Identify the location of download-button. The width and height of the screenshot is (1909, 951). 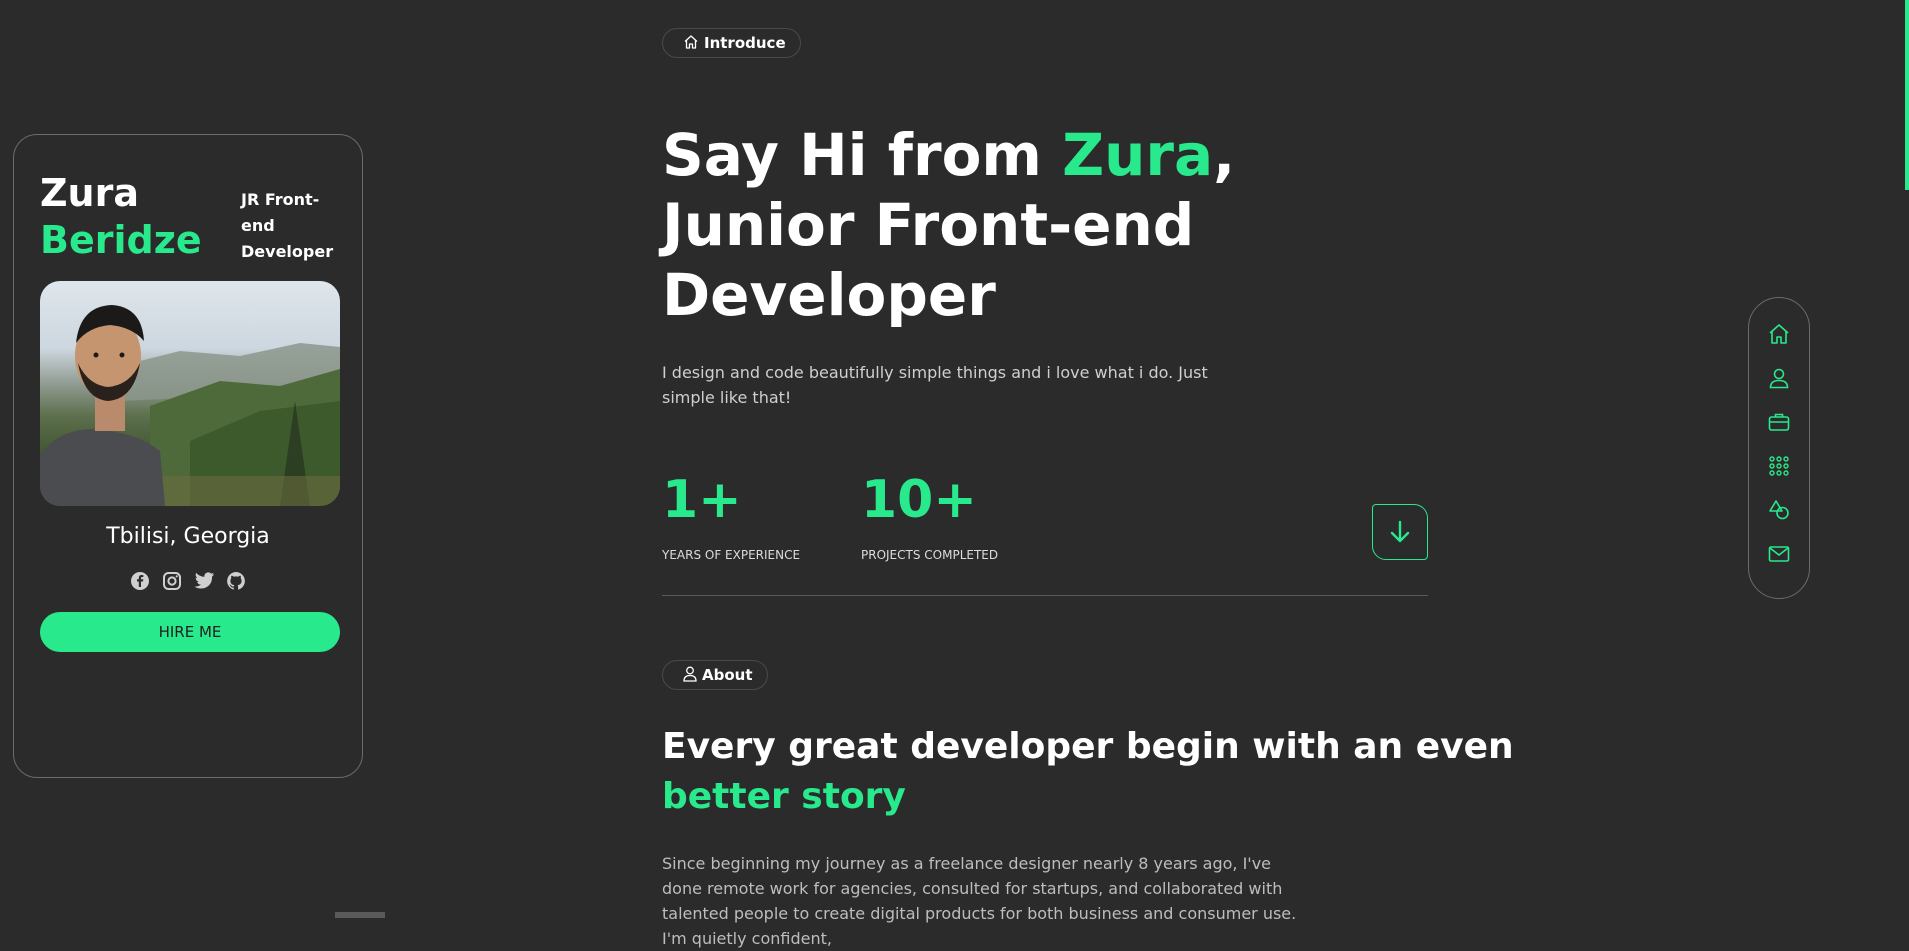
(1400, 532).